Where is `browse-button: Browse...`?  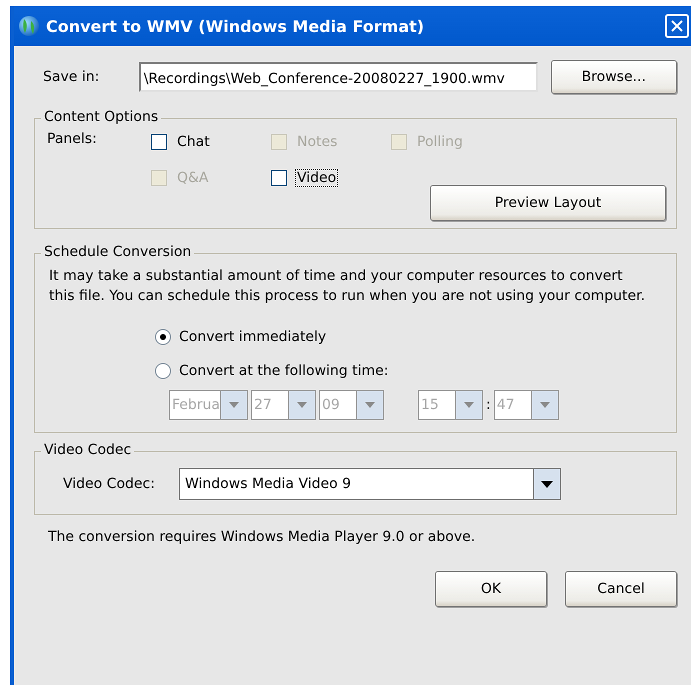 browse-button: Browse... is located at coordinates (613, 77).